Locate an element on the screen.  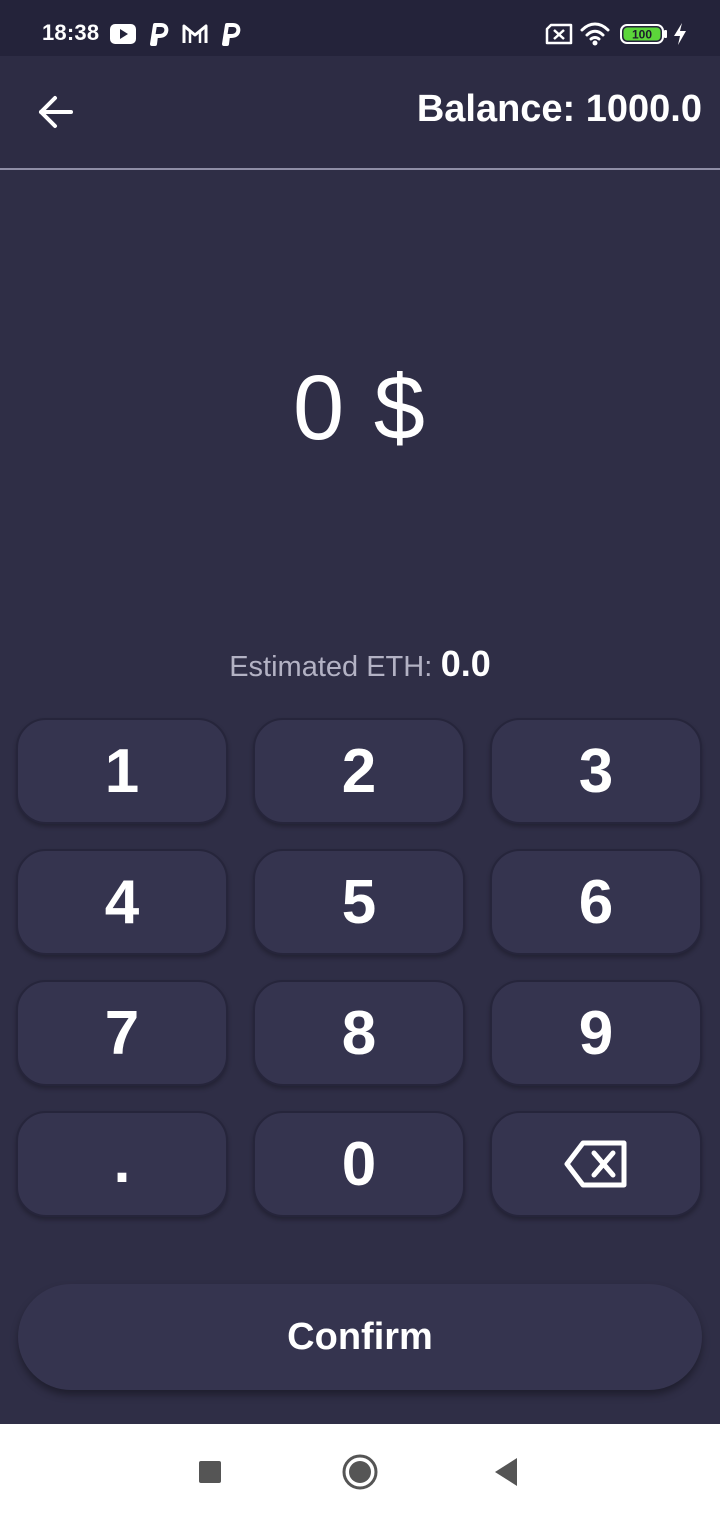
key-9: 9 is located at coordinates (596, 1033).